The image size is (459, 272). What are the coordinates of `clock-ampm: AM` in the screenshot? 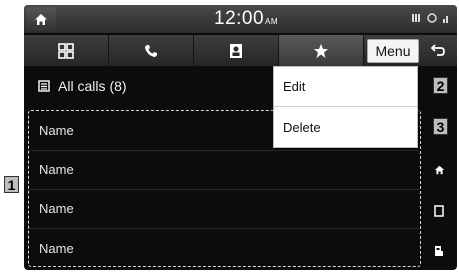 It's located at (272, 21).